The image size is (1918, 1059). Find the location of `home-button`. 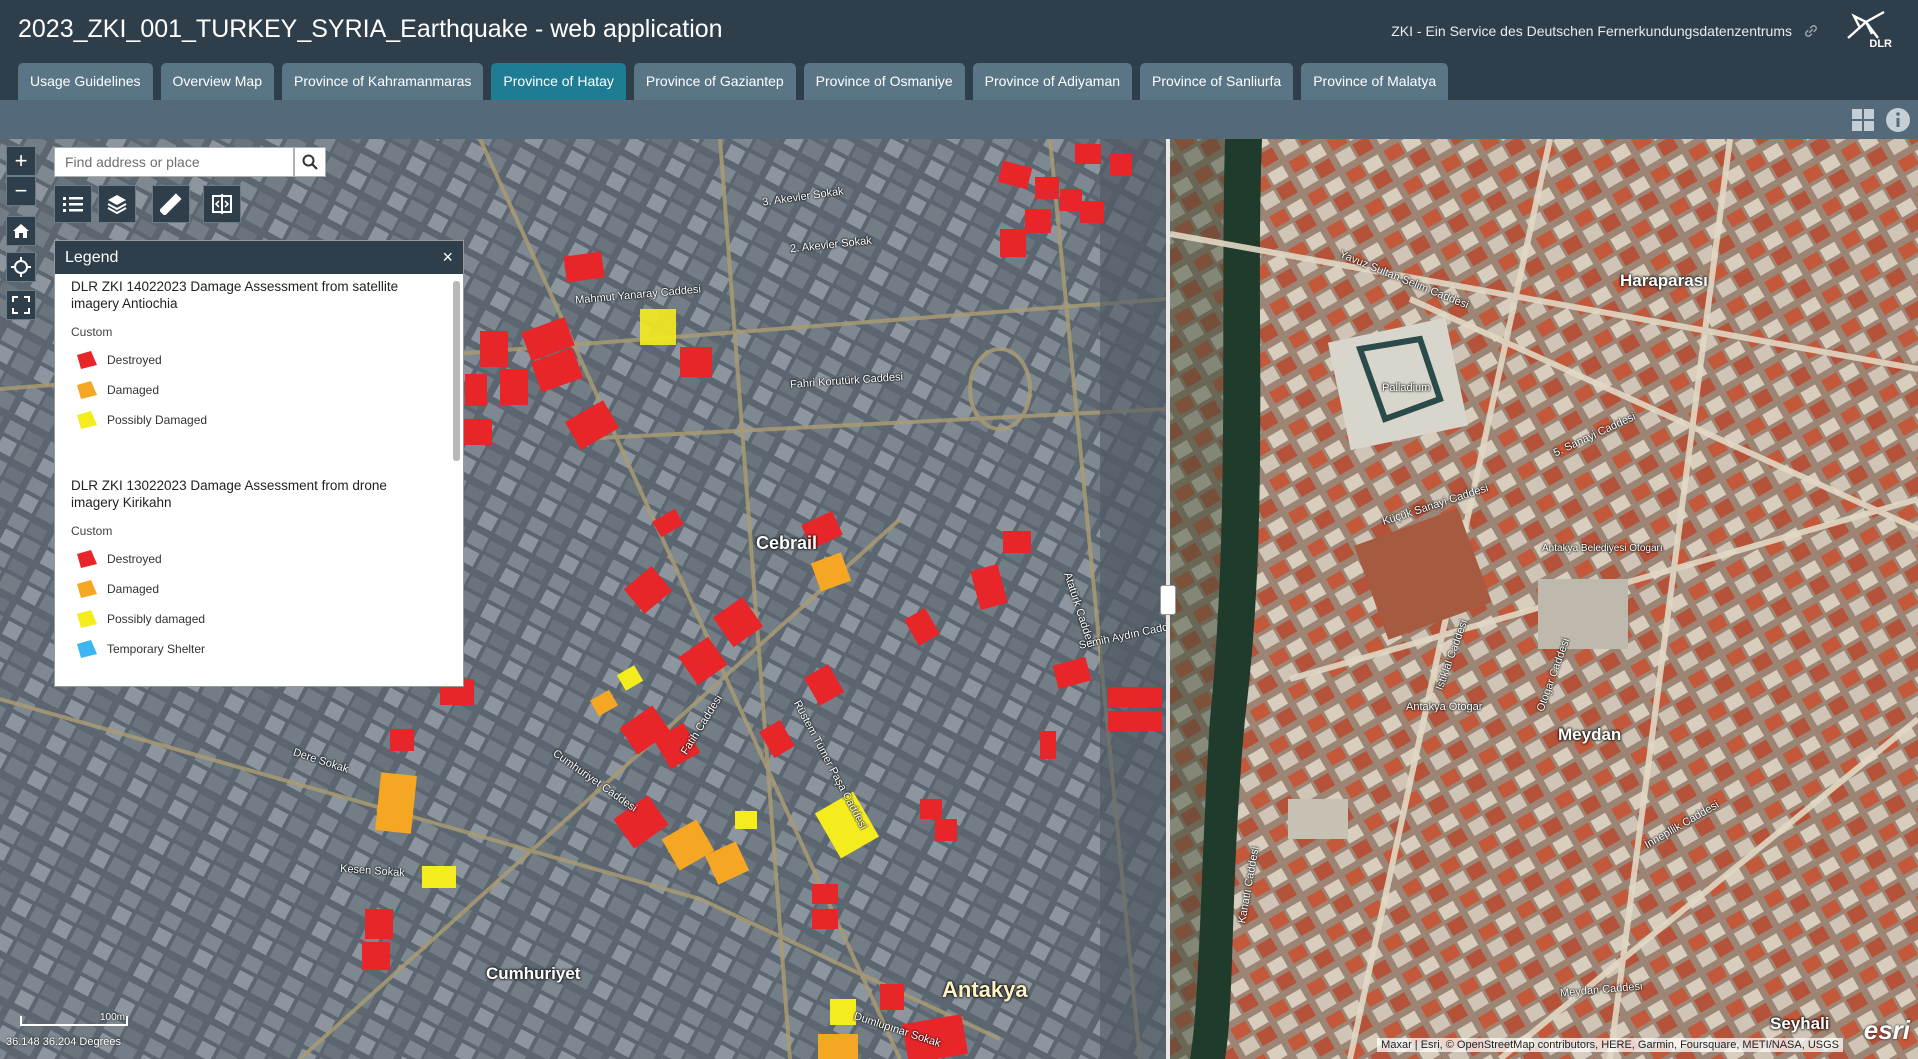

home-button is located at coordinates (21, 231).